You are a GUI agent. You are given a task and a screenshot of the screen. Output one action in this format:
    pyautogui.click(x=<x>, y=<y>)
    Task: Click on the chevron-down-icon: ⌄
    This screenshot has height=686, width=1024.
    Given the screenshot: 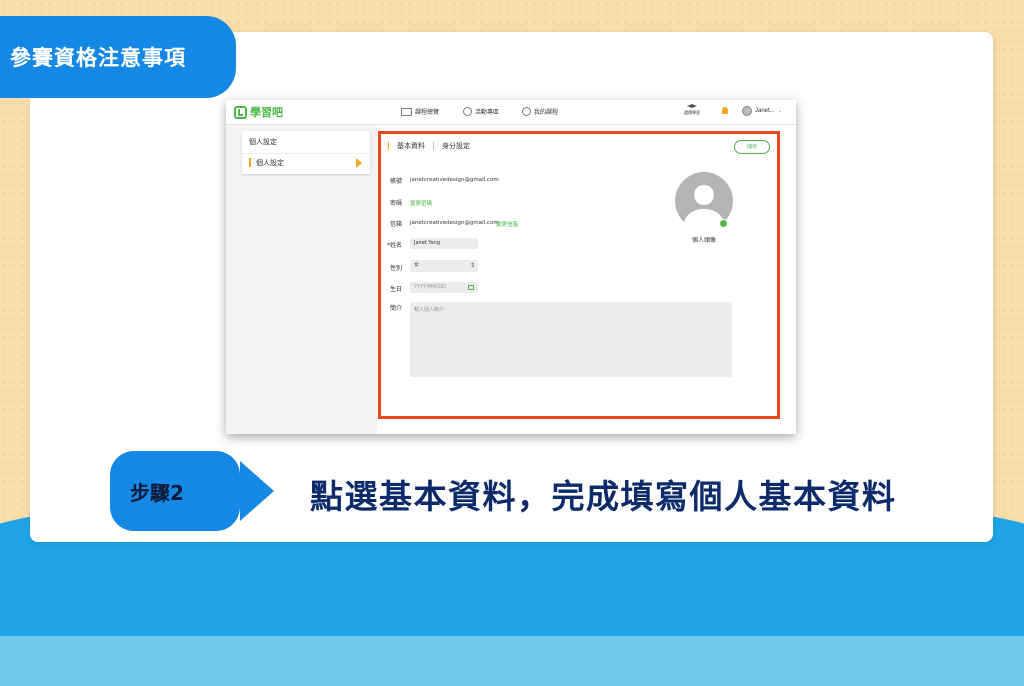 What is the action you would take?
    pyautogui.click(x=779, y=111)
    